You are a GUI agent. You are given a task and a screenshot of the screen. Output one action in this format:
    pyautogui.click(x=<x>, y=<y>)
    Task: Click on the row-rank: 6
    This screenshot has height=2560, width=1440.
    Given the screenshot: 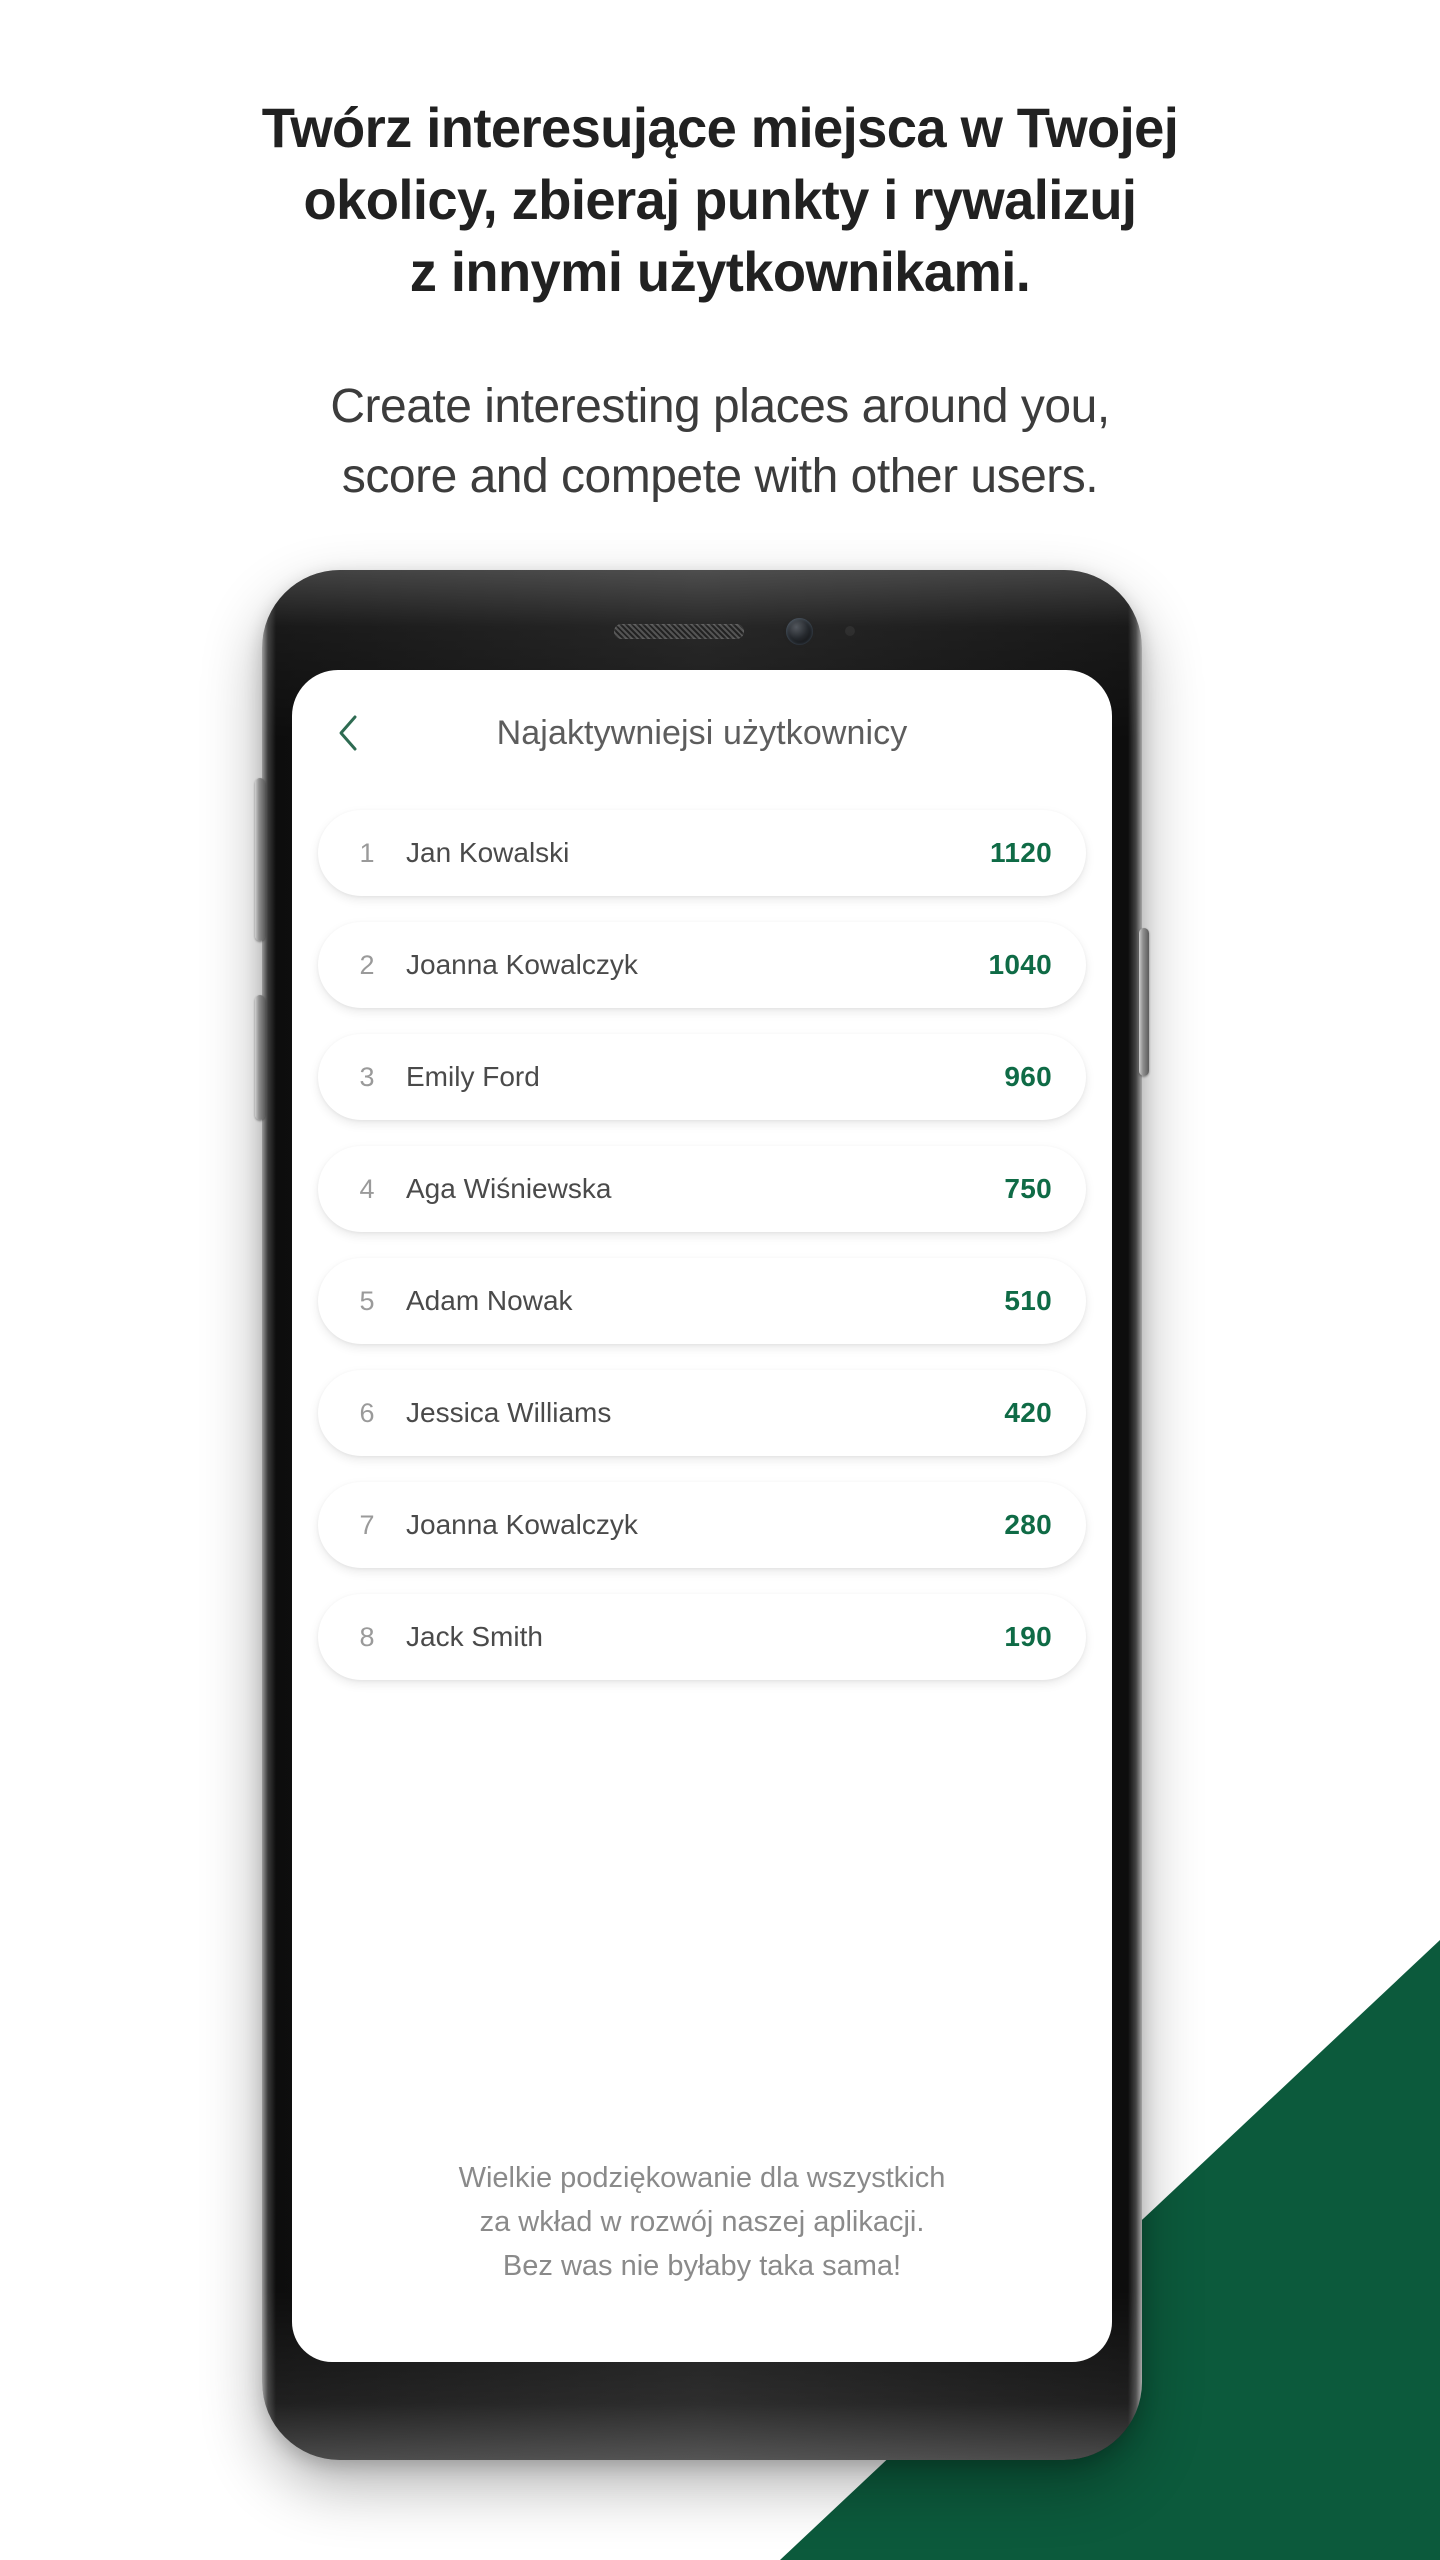 What is the action you would take?
    pyautogui.click(x=367, y=1412)
    